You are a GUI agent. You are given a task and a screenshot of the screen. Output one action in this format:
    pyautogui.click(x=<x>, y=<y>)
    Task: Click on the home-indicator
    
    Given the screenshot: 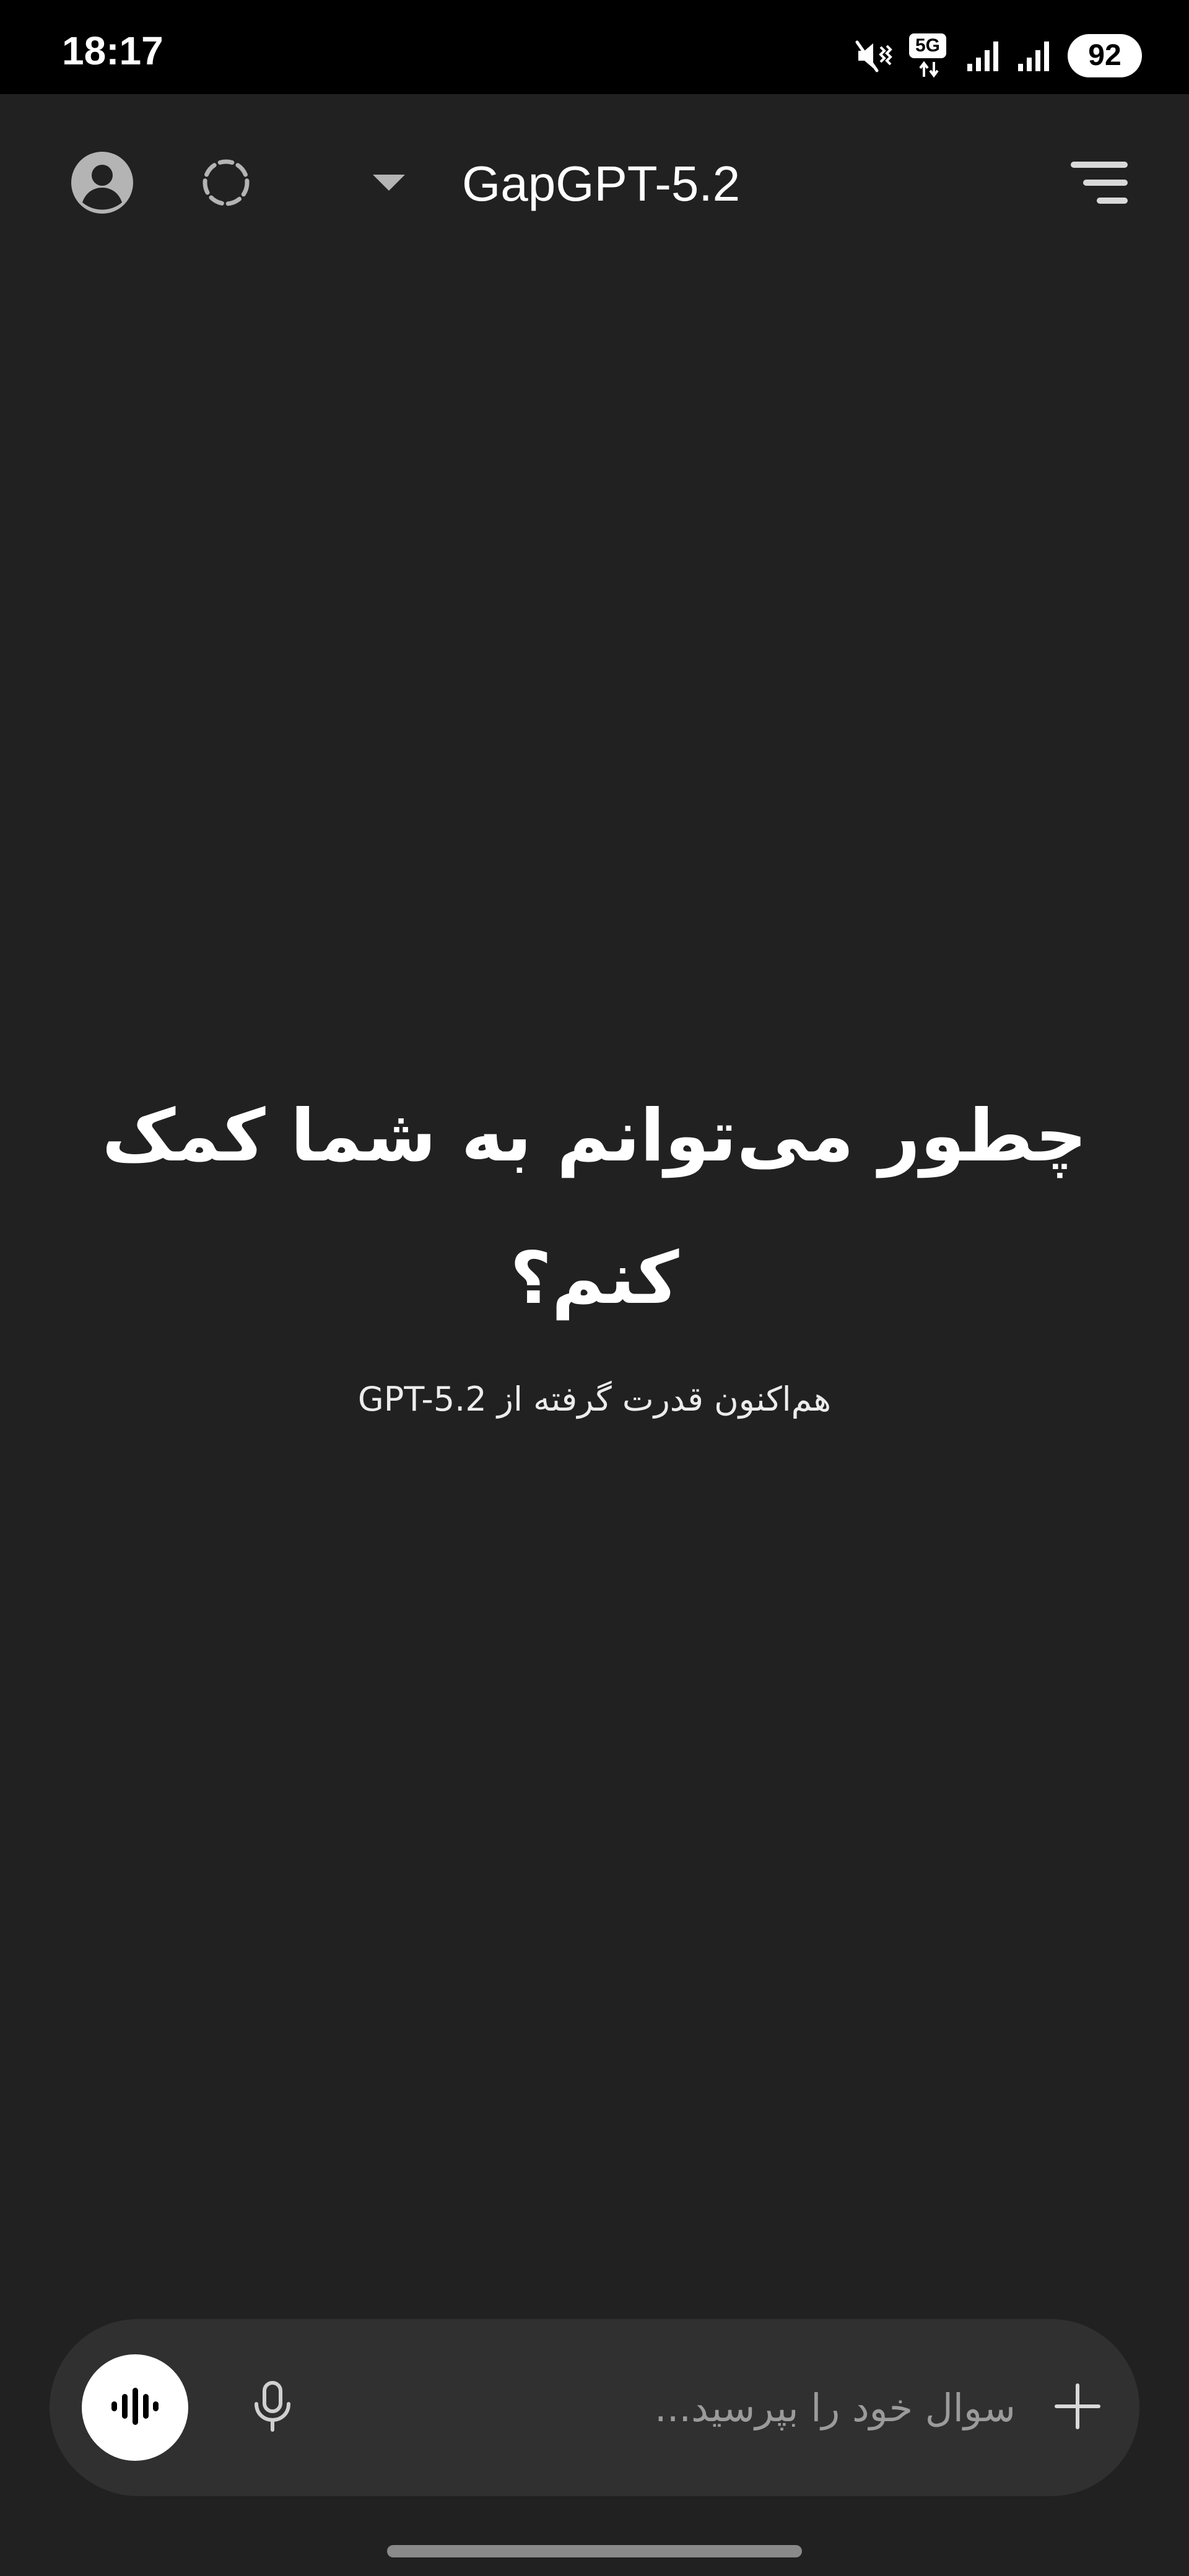 What is the action you would take?
    pyautogui.click(x=594, y=2551)
    